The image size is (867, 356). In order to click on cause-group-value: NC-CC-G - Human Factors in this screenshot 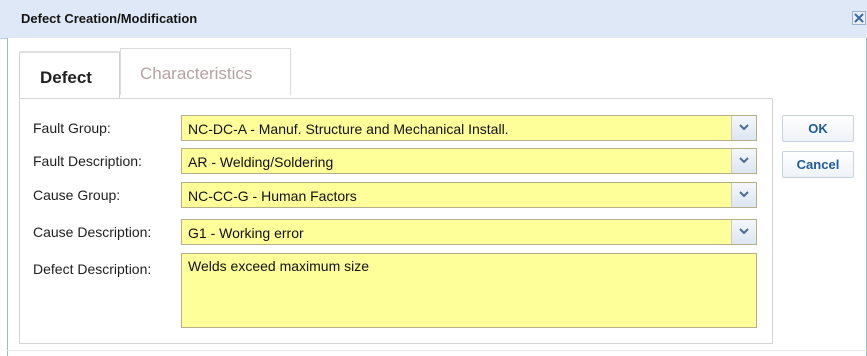, I will do `click(272, 196)`.